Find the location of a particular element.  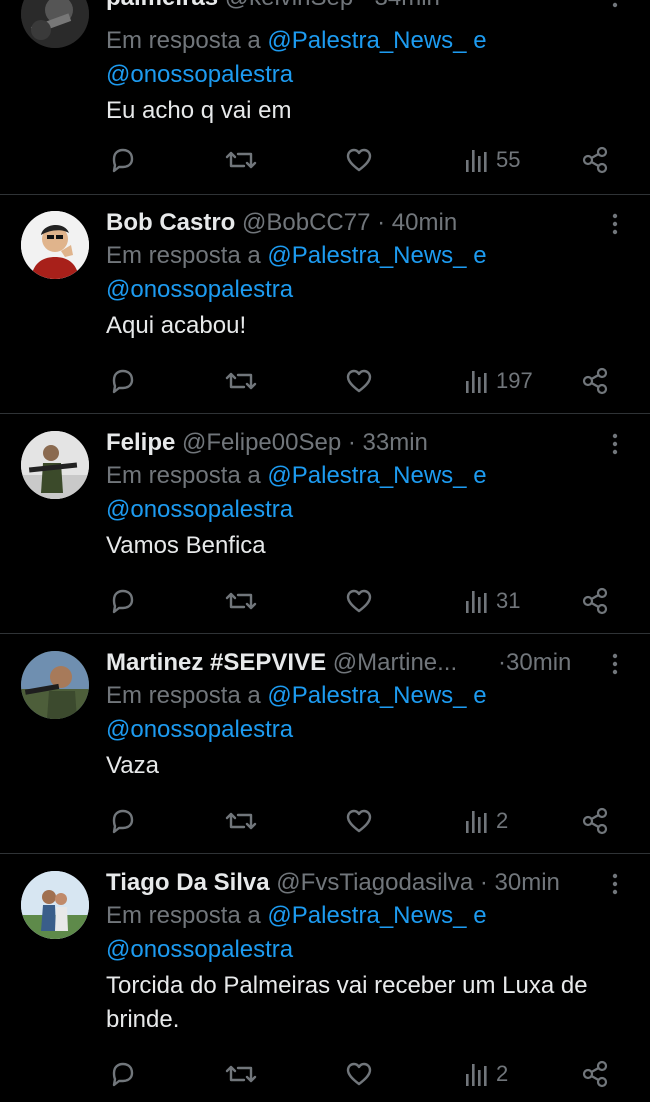

author-name: Tiago Da Silva is located at coordinates (188, 882).